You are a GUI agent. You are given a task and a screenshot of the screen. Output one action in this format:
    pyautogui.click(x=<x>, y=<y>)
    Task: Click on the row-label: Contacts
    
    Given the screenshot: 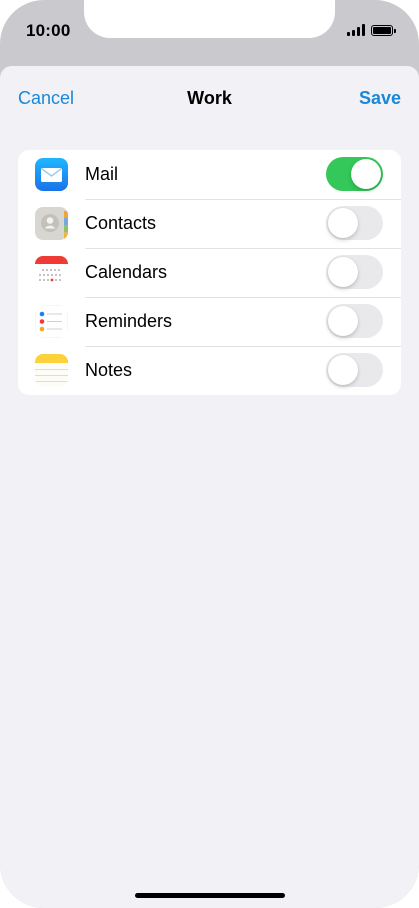 What is the action you would take?
    pyautogui.click(x=121, y=223)
    